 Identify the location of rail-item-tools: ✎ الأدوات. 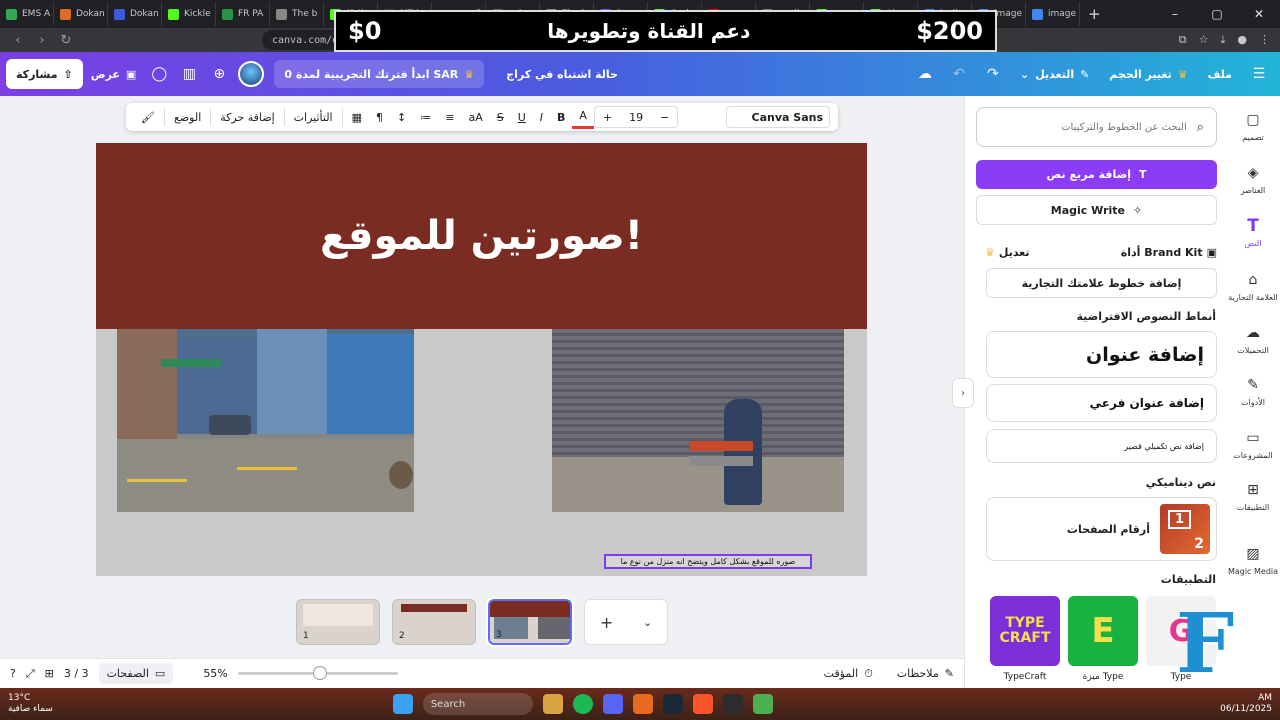
(1253, 391).